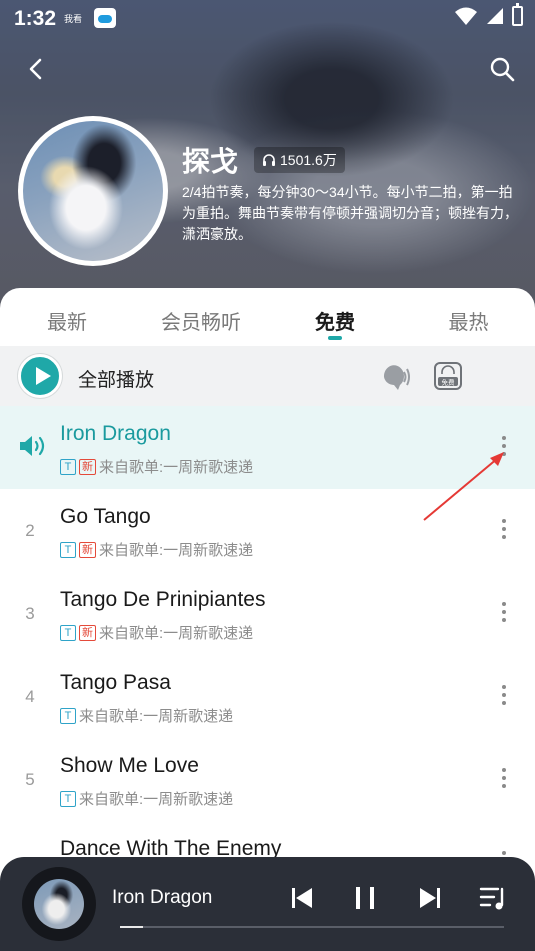  What do you see at coordinates (302, 898) in the screenshot?
I see `prev-icon` at bounding box center [302, 898].